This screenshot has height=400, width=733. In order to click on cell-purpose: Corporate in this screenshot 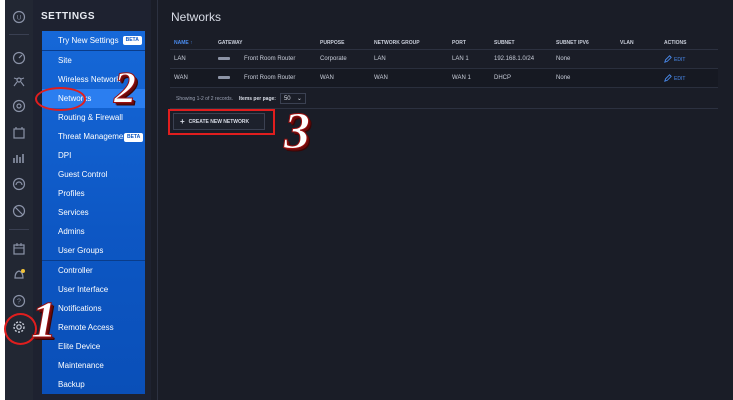, I will do `click(343, 59)`.